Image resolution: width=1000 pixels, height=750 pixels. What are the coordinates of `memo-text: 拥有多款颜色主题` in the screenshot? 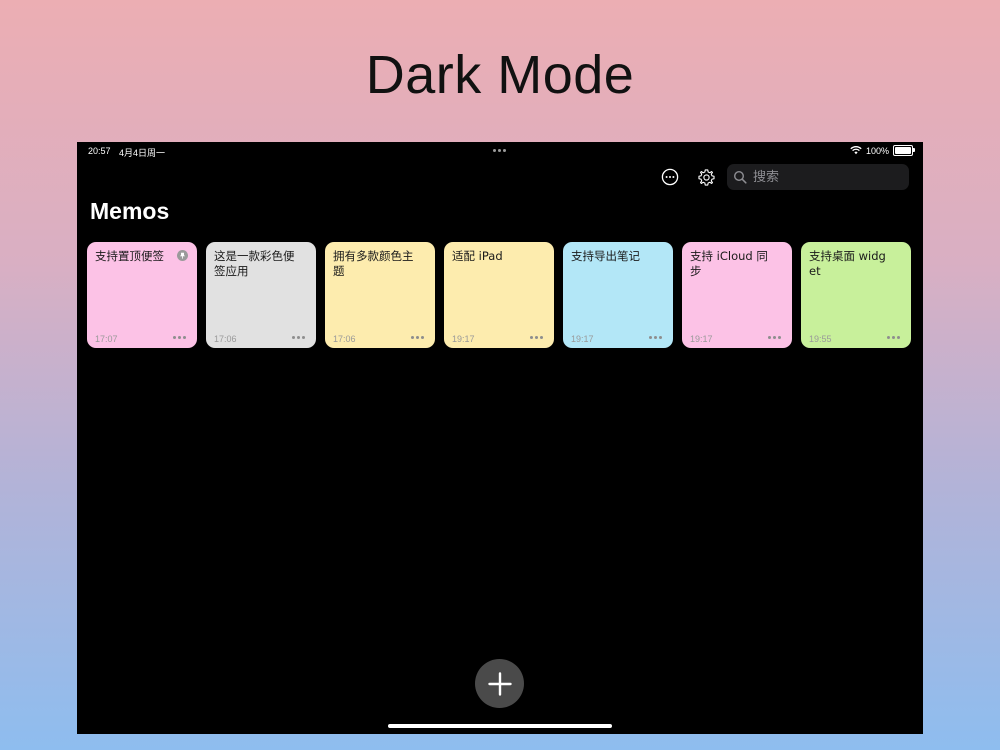 It's located at (373, 263).